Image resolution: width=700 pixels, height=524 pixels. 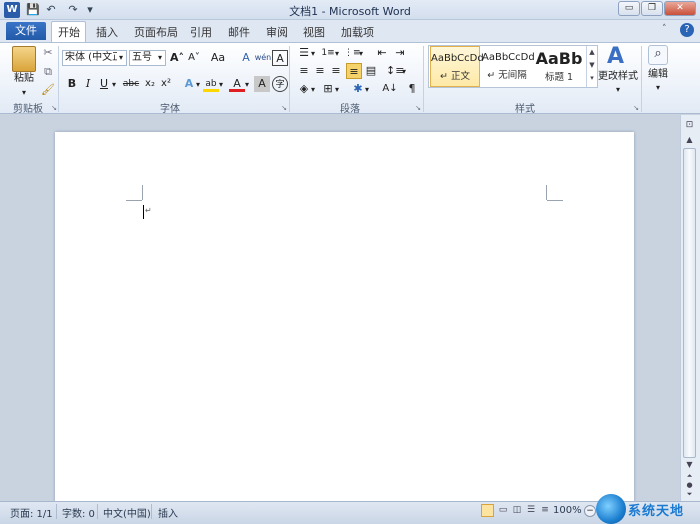 I want to click on font-size-arrow-icon: ▾, so click(x=160, y=57).